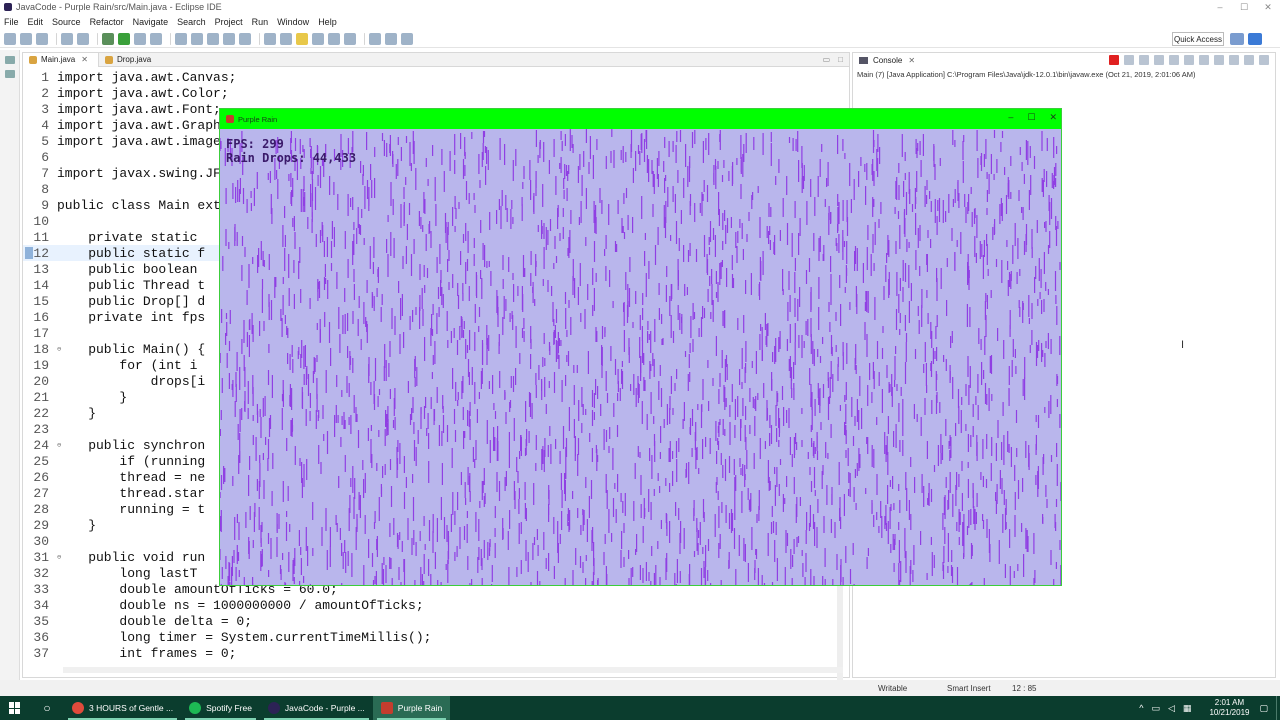 The width and height of the screenshot is (1280, 720). What do you see at coordinates (1198, 39) in the screenshot?
I see `quick-access-input: Quick Access` at bounding box center [1198, 39].